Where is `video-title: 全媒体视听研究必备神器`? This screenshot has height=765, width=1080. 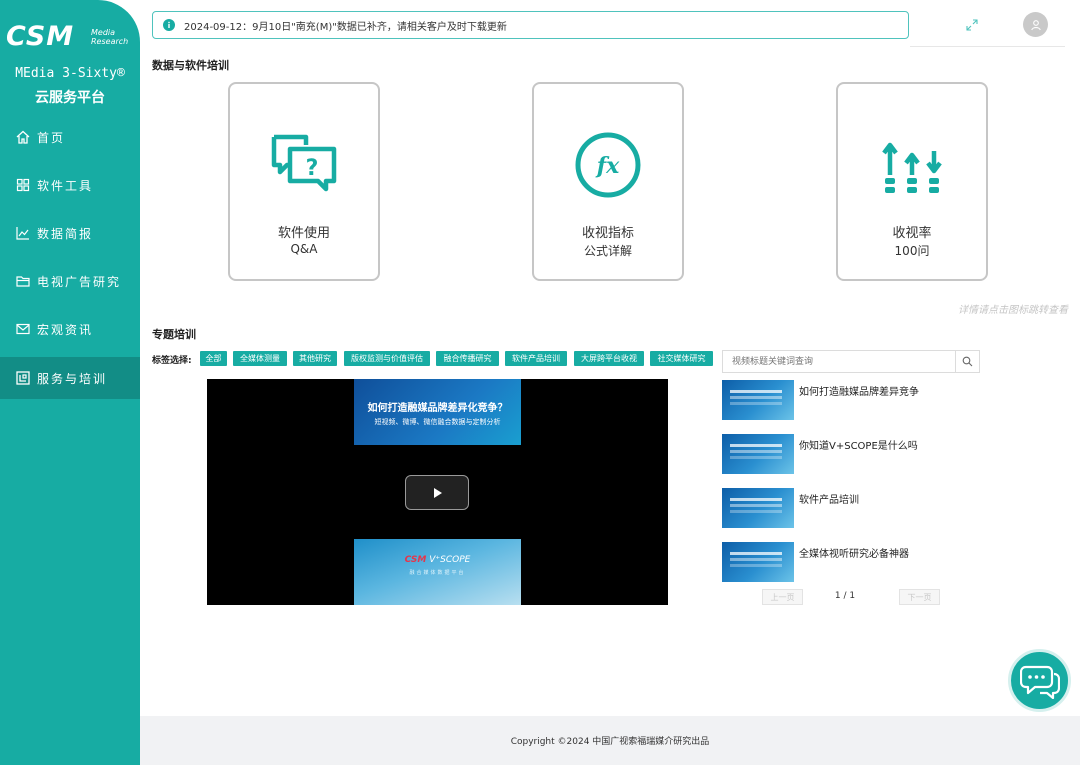
video-title: 全媒体视听研究必备神器 is located at coordinates (854, 554).